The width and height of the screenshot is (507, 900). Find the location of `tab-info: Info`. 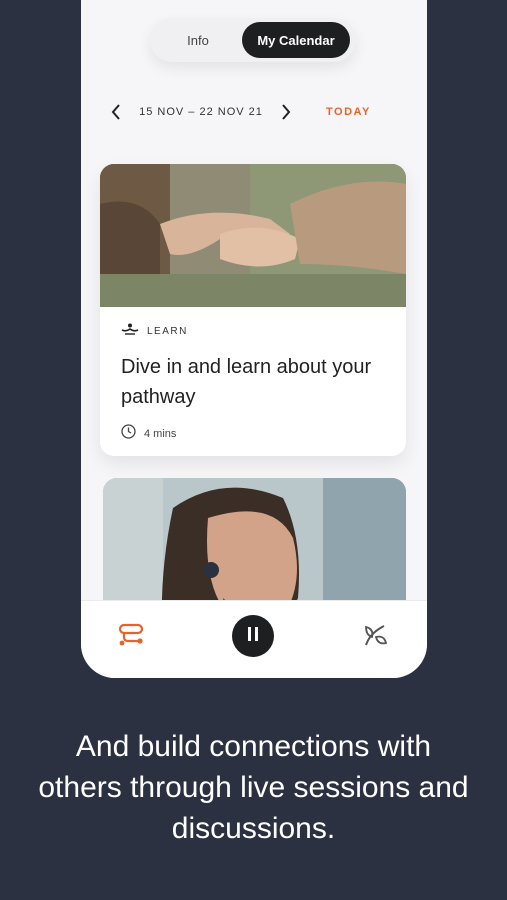

tab-info: Info is located at coordinates (198, 40).